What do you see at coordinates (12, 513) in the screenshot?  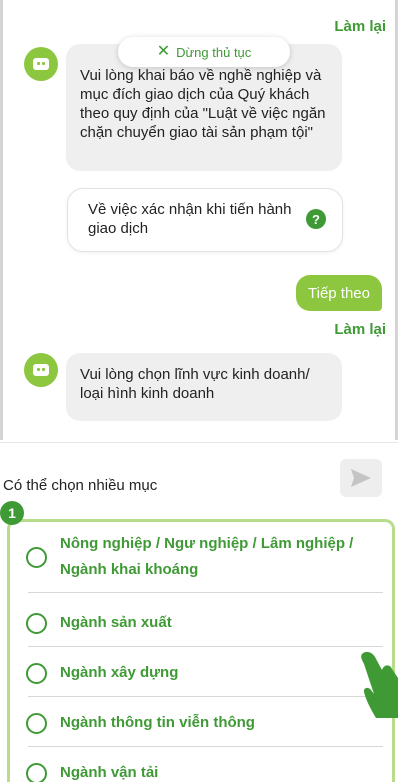 I see `step-badge: 1` at bounding box center [12, 513].